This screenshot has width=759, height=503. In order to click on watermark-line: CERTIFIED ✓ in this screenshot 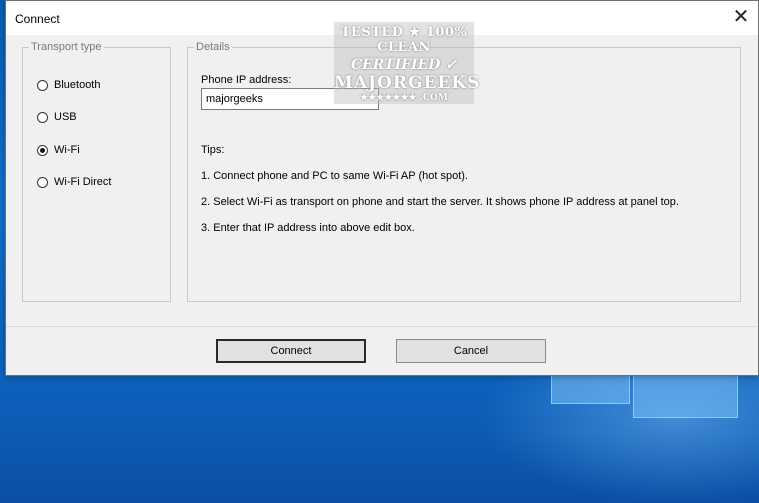, I will do `click(404, 65)`.